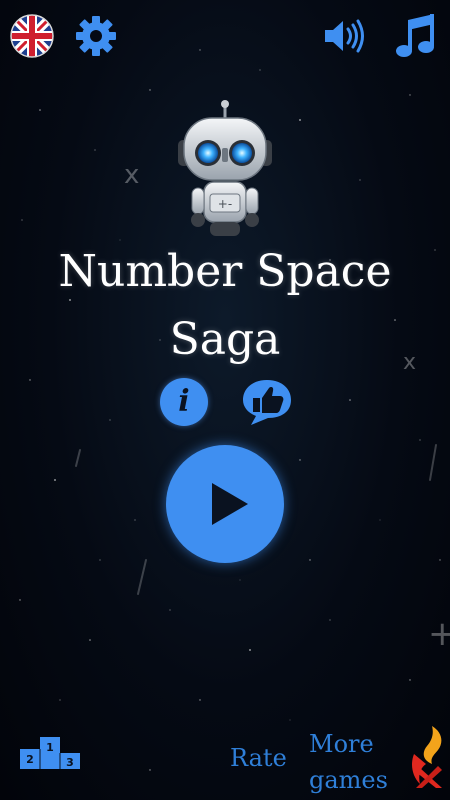 This screenshot has width=450, height=800. Describe the element at coordinates (348, 780) in the screenshot. I see `more-games-line-2: games` at that location.